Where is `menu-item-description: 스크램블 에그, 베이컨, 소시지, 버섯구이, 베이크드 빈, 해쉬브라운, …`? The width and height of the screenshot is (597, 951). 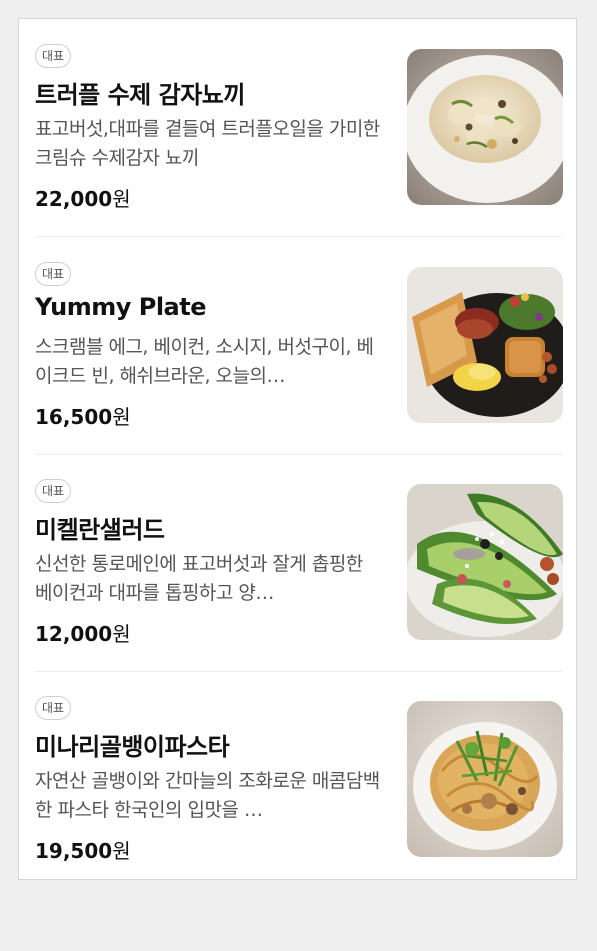
menu-item-description: 스크램블 에그, 베이컨, 소시지, 버섯구이, 베이크드 빈, 해쉬브라운, … is located at coordinates (204, 361).